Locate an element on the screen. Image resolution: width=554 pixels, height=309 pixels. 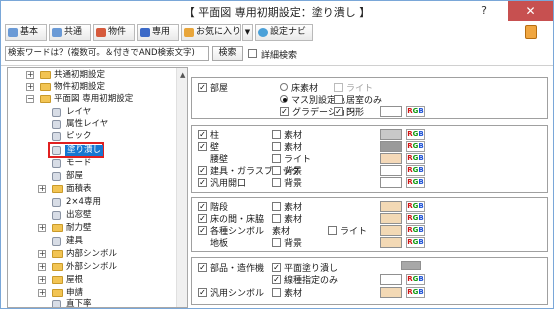
symbols-rgb-button: RGB is located at coordinates (415, 230).